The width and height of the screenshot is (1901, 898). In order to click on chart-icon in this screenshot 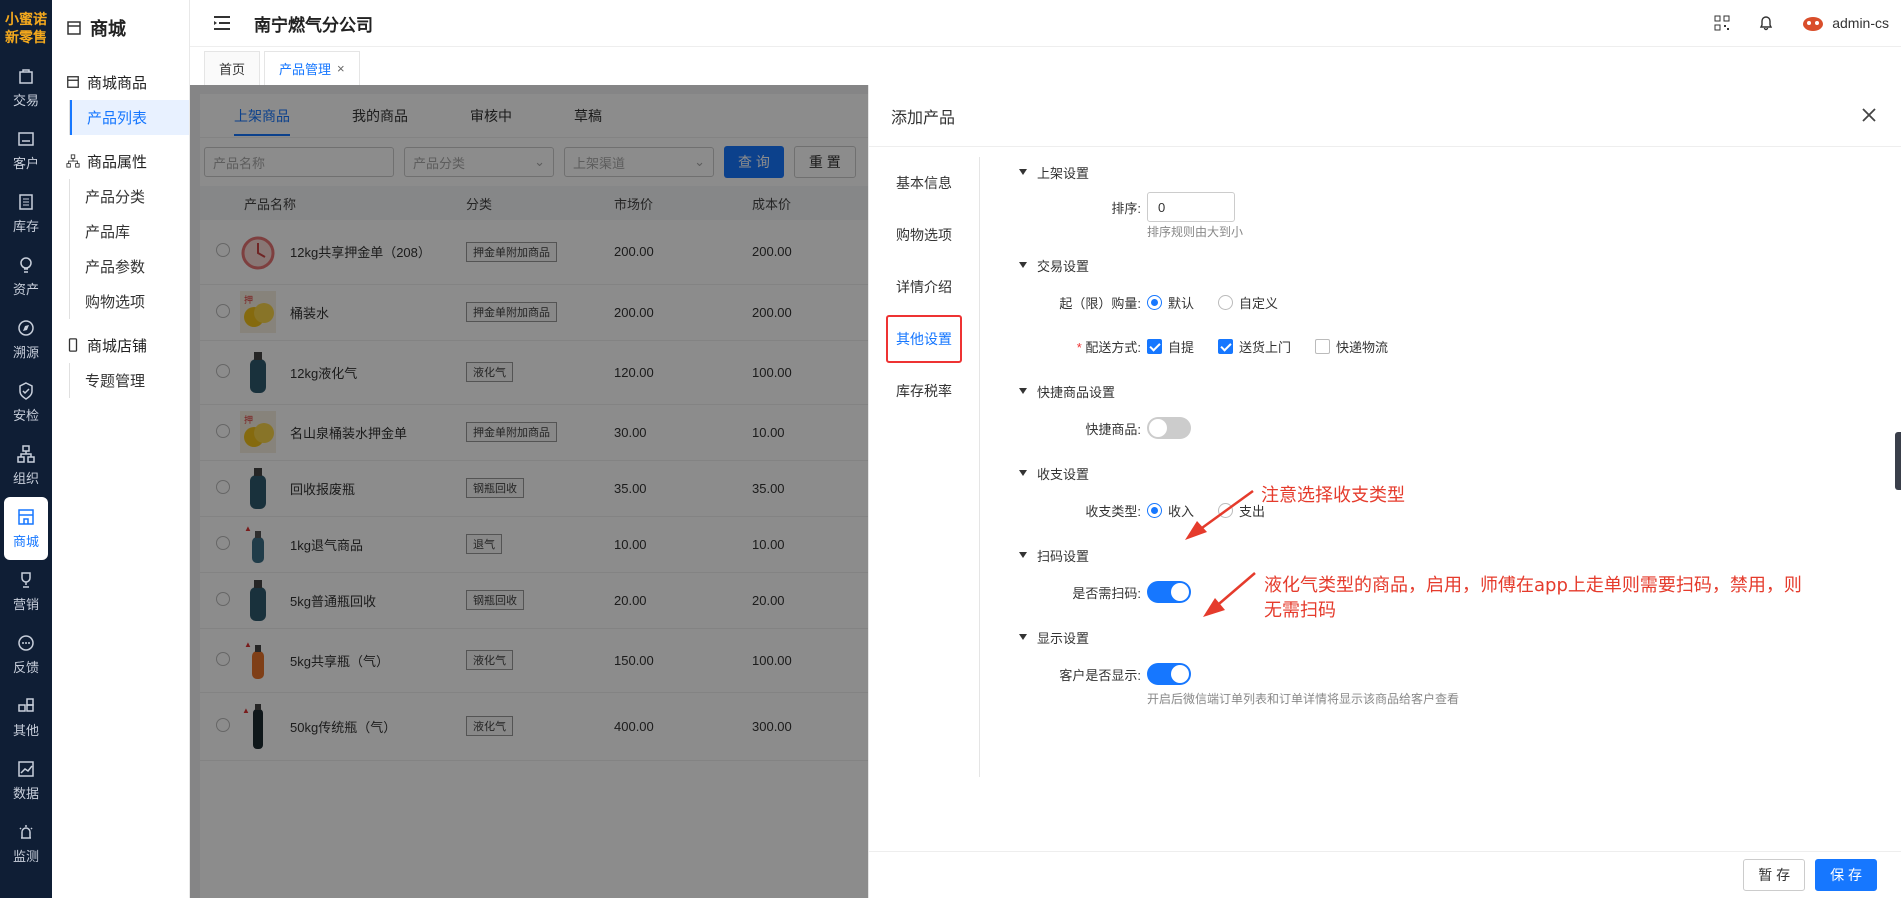, I will do `click(26, 769)`.